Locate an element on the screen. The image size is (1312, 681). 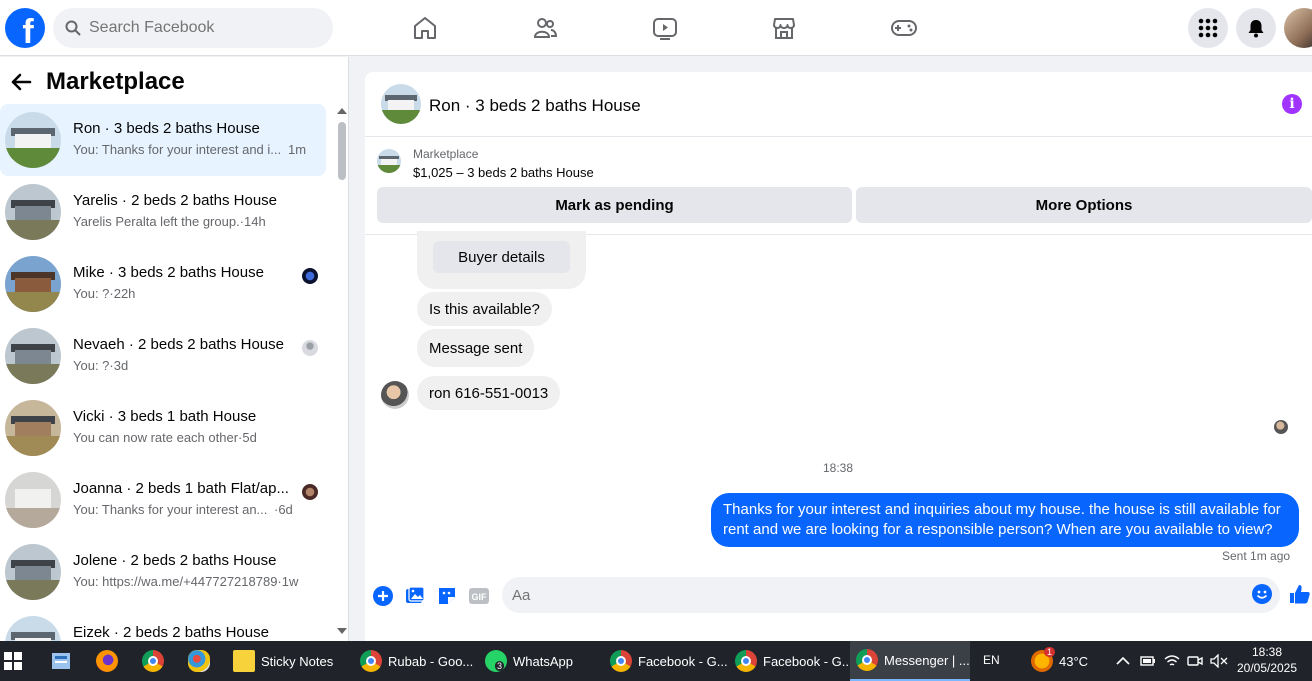
back-arrow-icon is located at coordinates (21, 82).